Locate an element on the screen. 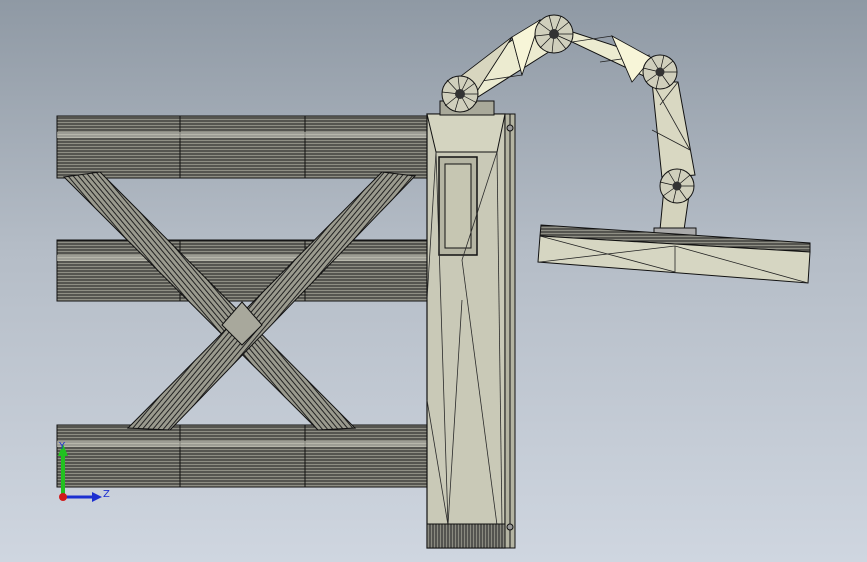  column-base is located at coordinates (466, 536).